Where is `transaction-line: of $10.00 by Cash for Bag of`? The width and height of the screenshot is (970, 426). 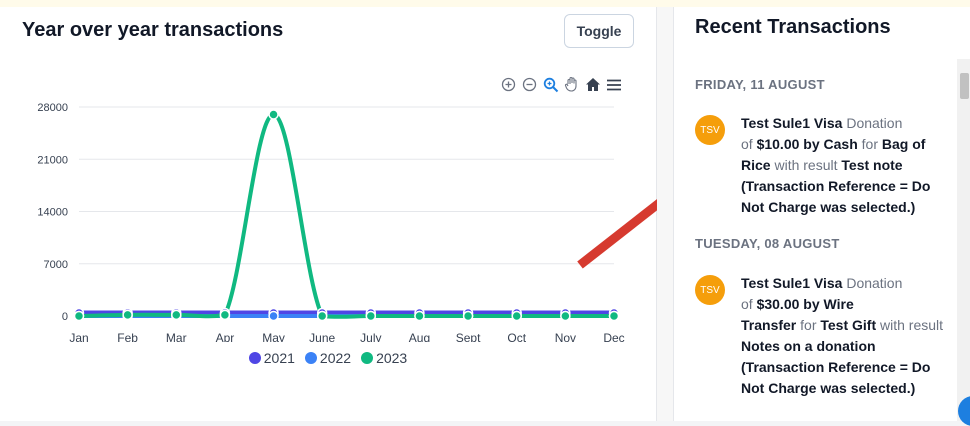
transaction-line: of $10.00 by Cash for Bag of is located at coordinates (850, 144).